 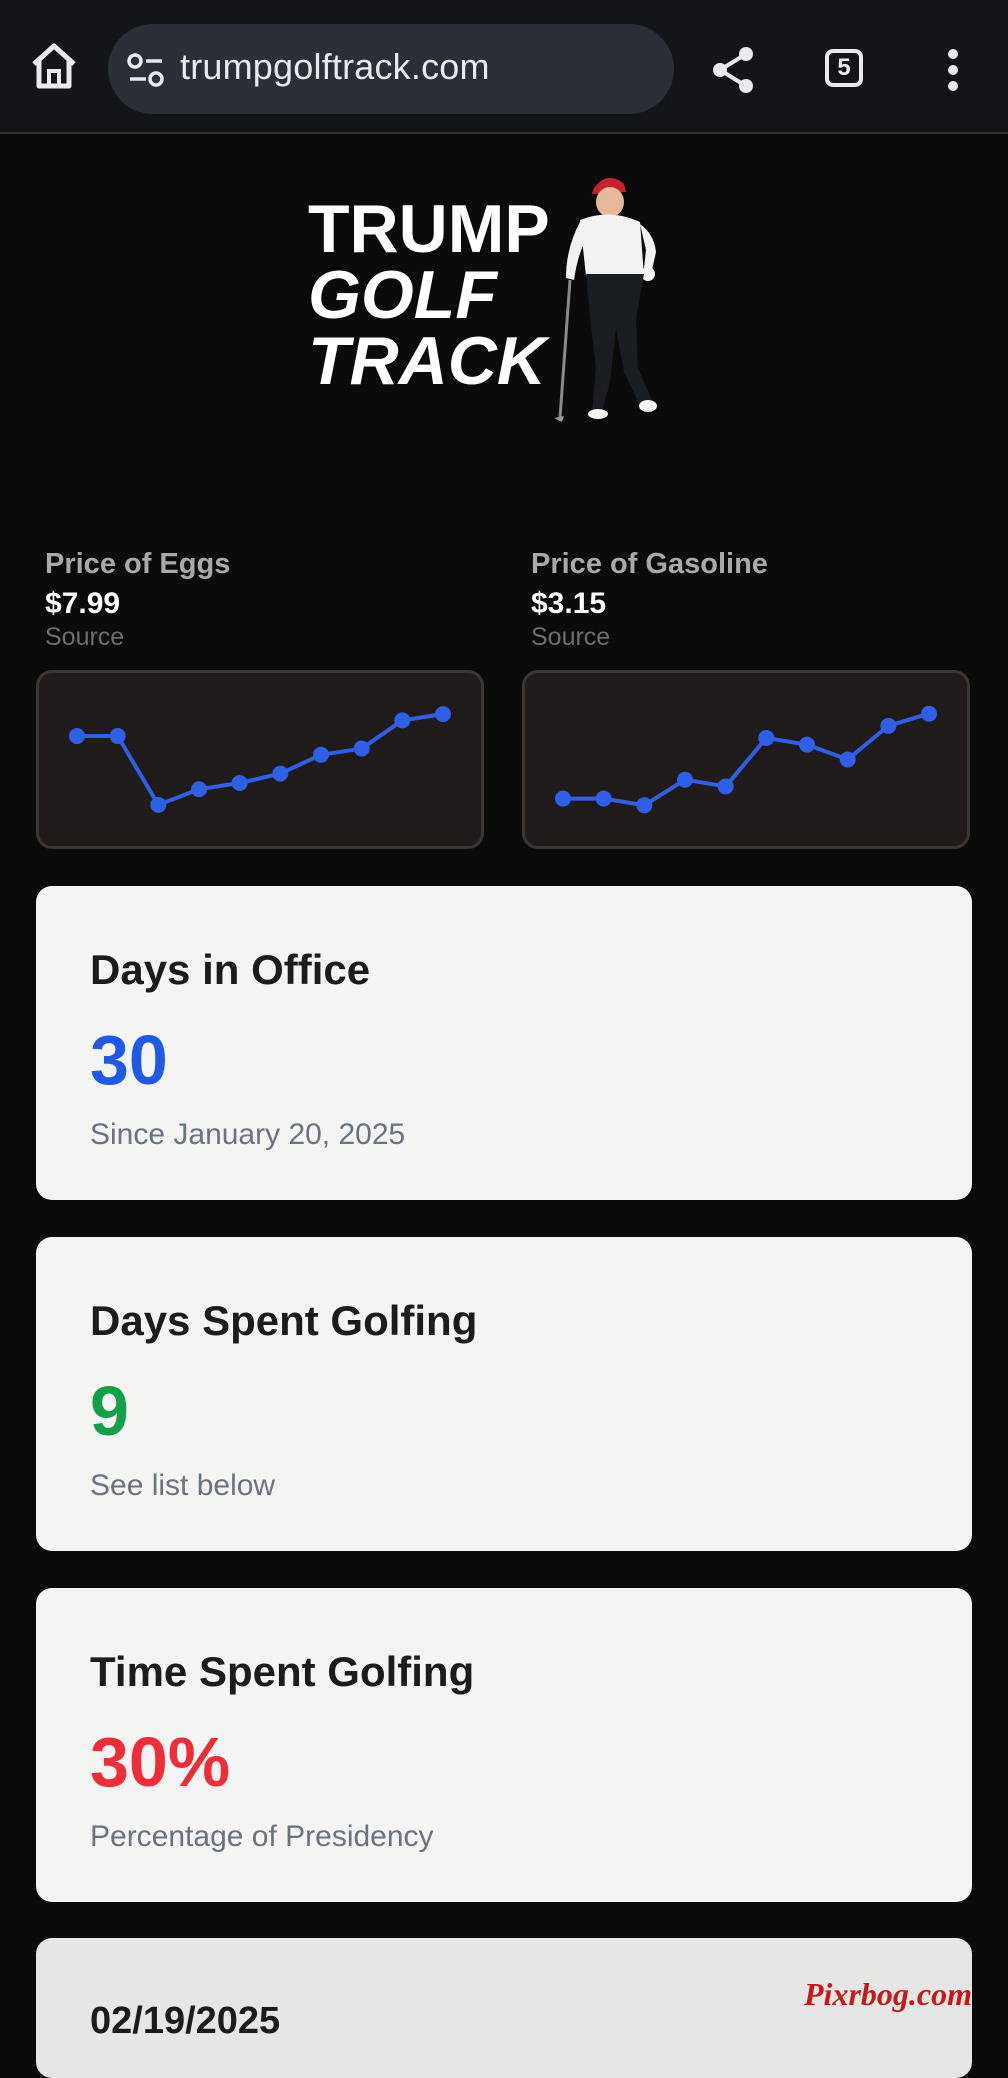 What do you see at coordinates (160, 1762) in the screenshot?
I see `stat-value: 30%` at bounding box center [160, 1762].